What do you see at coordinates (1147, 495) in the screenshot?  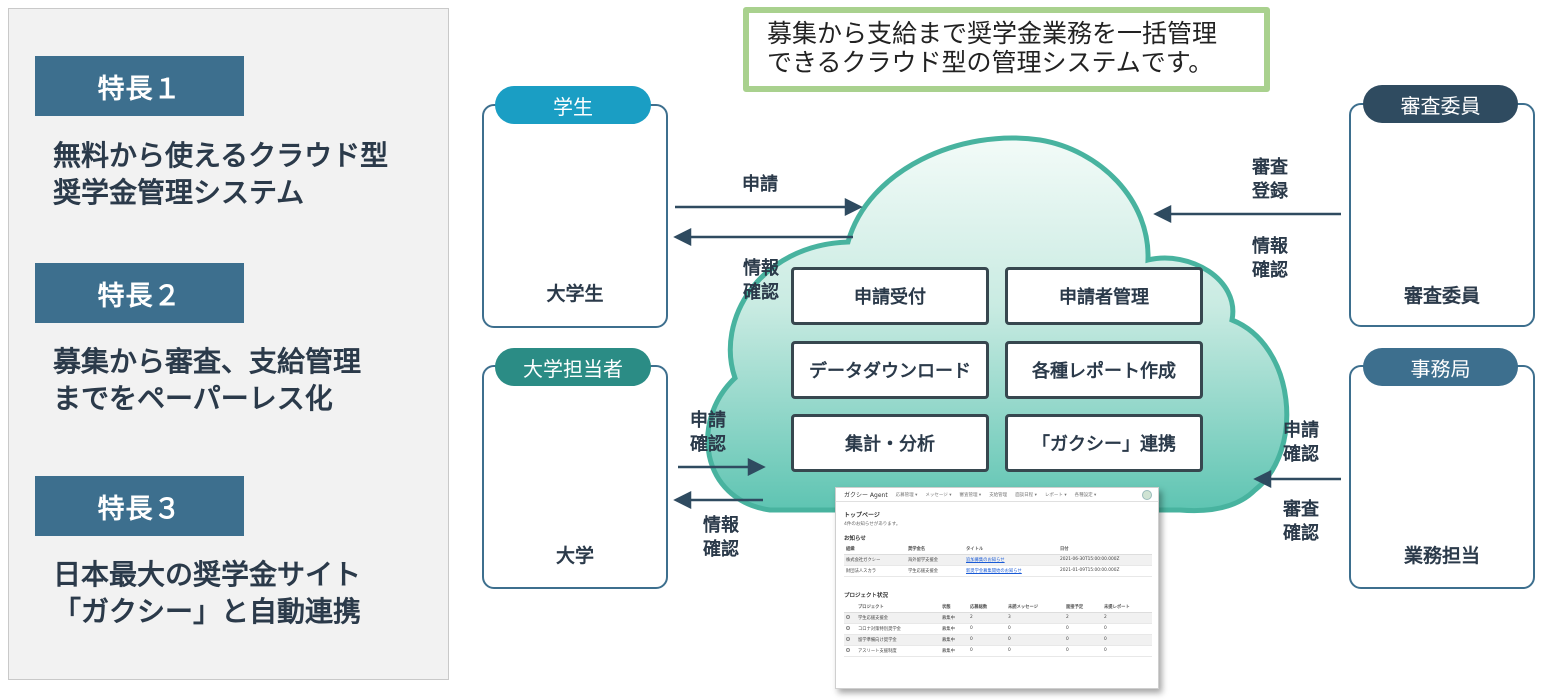 I see `avatar` at bounding box center [1147, 495].